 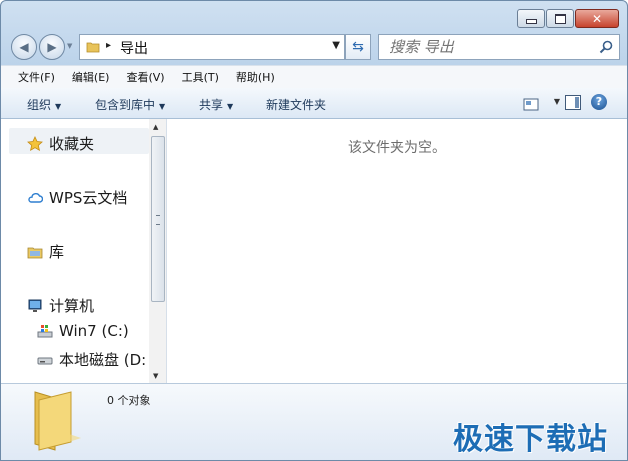 I want to click on computer-icon, so click(x=35, y=306).